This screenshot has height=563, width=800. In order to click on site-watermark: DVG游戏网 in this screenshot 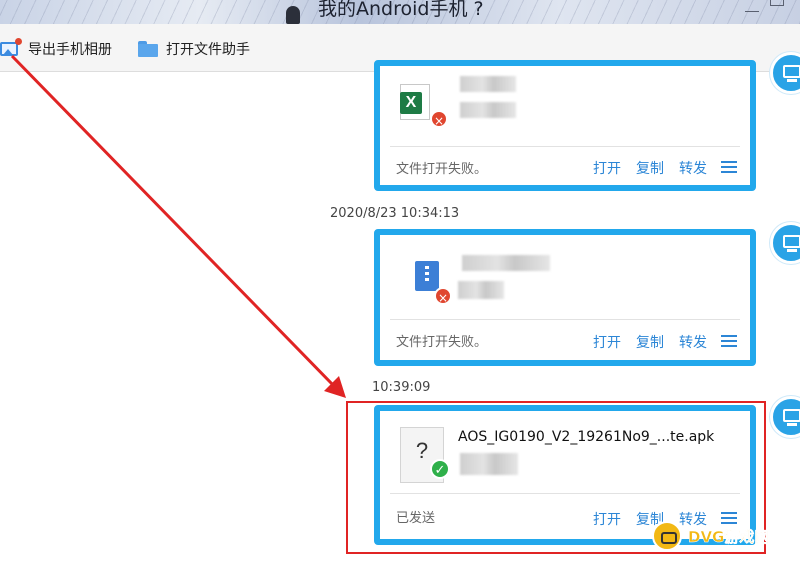, I will do `click(722, 536)`.